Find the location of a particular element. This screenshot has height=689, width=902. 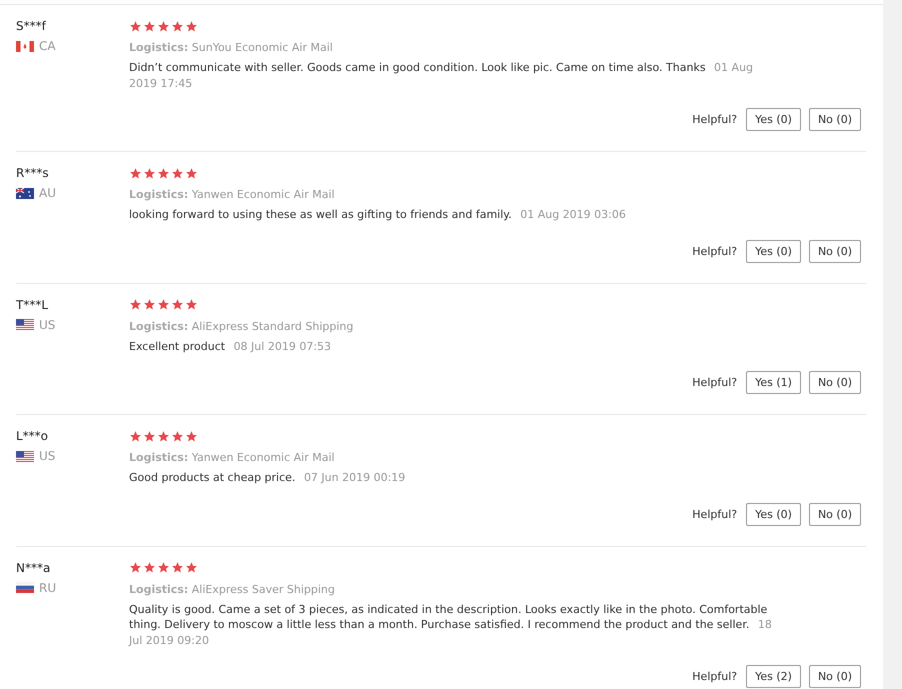

reviewer-name: L***o is located at coordinates (33, 436).